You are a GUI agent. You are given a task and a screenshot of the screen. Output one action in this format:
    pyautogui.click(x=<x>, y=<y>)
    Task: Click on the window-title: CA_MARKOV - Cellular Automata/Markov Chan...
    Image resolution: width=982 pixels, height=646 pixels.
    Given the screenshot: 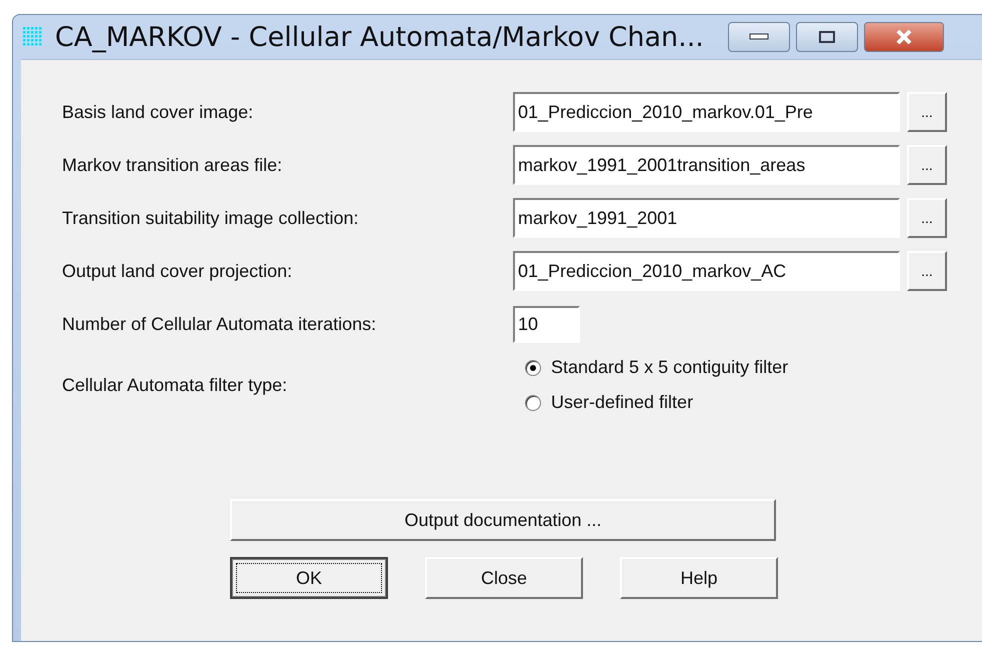 What is the action you would take?
    pyautogui.click(x=379, y=37)
    